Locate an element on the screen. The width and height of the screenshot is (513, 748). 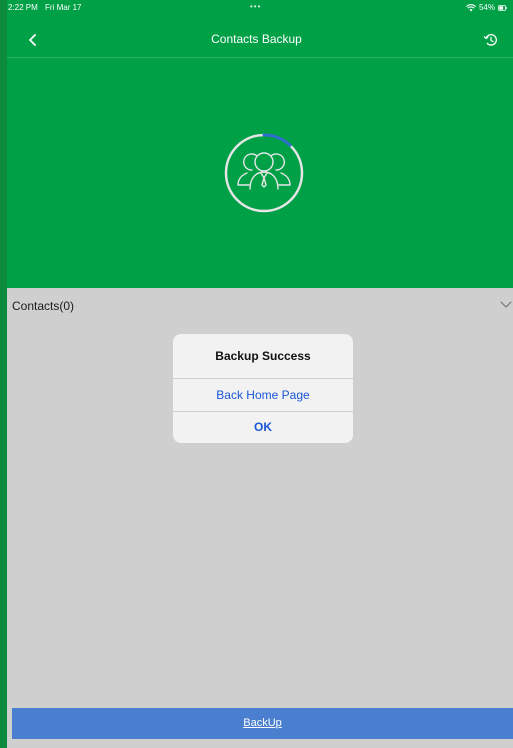
multitasking-dots: ••• is located at coordinates (256, 6).